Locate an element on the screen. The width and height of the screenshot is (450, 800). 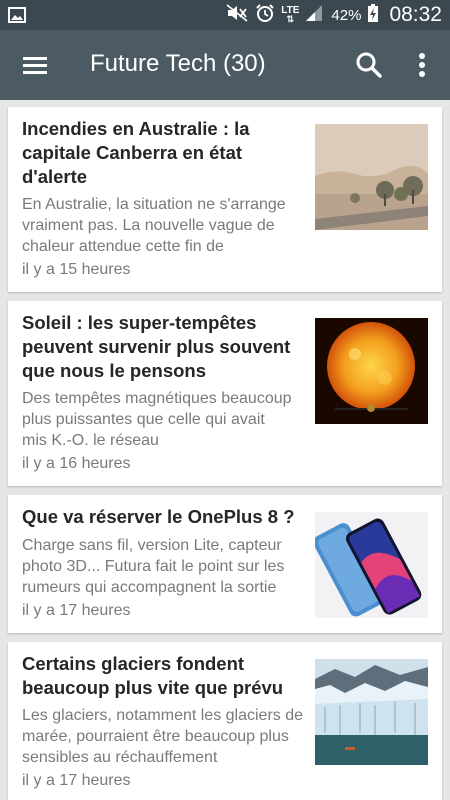
more-vertical-icon is located at coordinates (422, 65).